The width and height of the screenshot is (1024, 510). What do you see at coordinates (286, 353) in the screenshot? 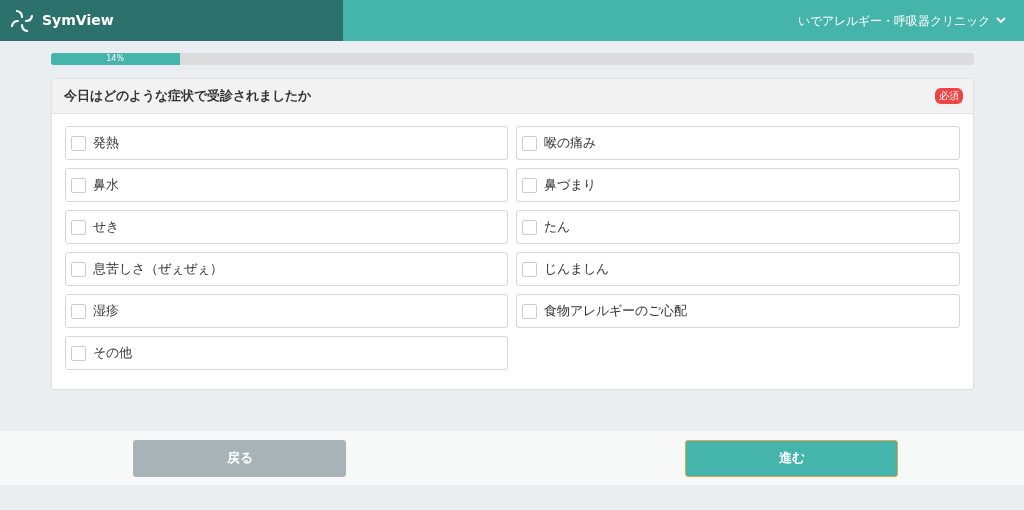
I see `option-row: その他` at bounding box center [286, 353].